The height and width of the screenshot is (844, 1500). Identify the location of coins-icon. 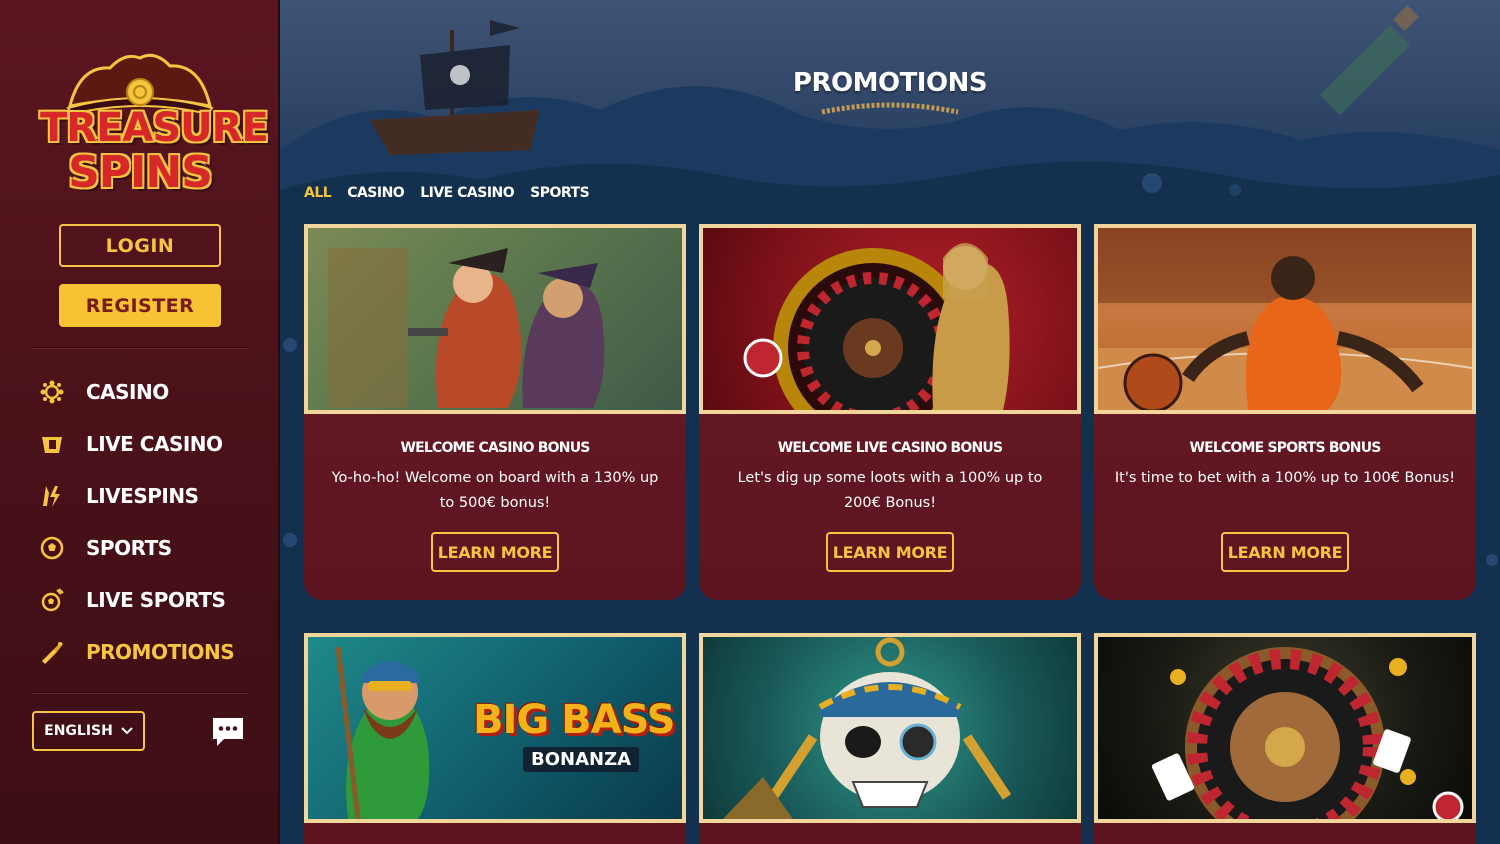
(52, 392).